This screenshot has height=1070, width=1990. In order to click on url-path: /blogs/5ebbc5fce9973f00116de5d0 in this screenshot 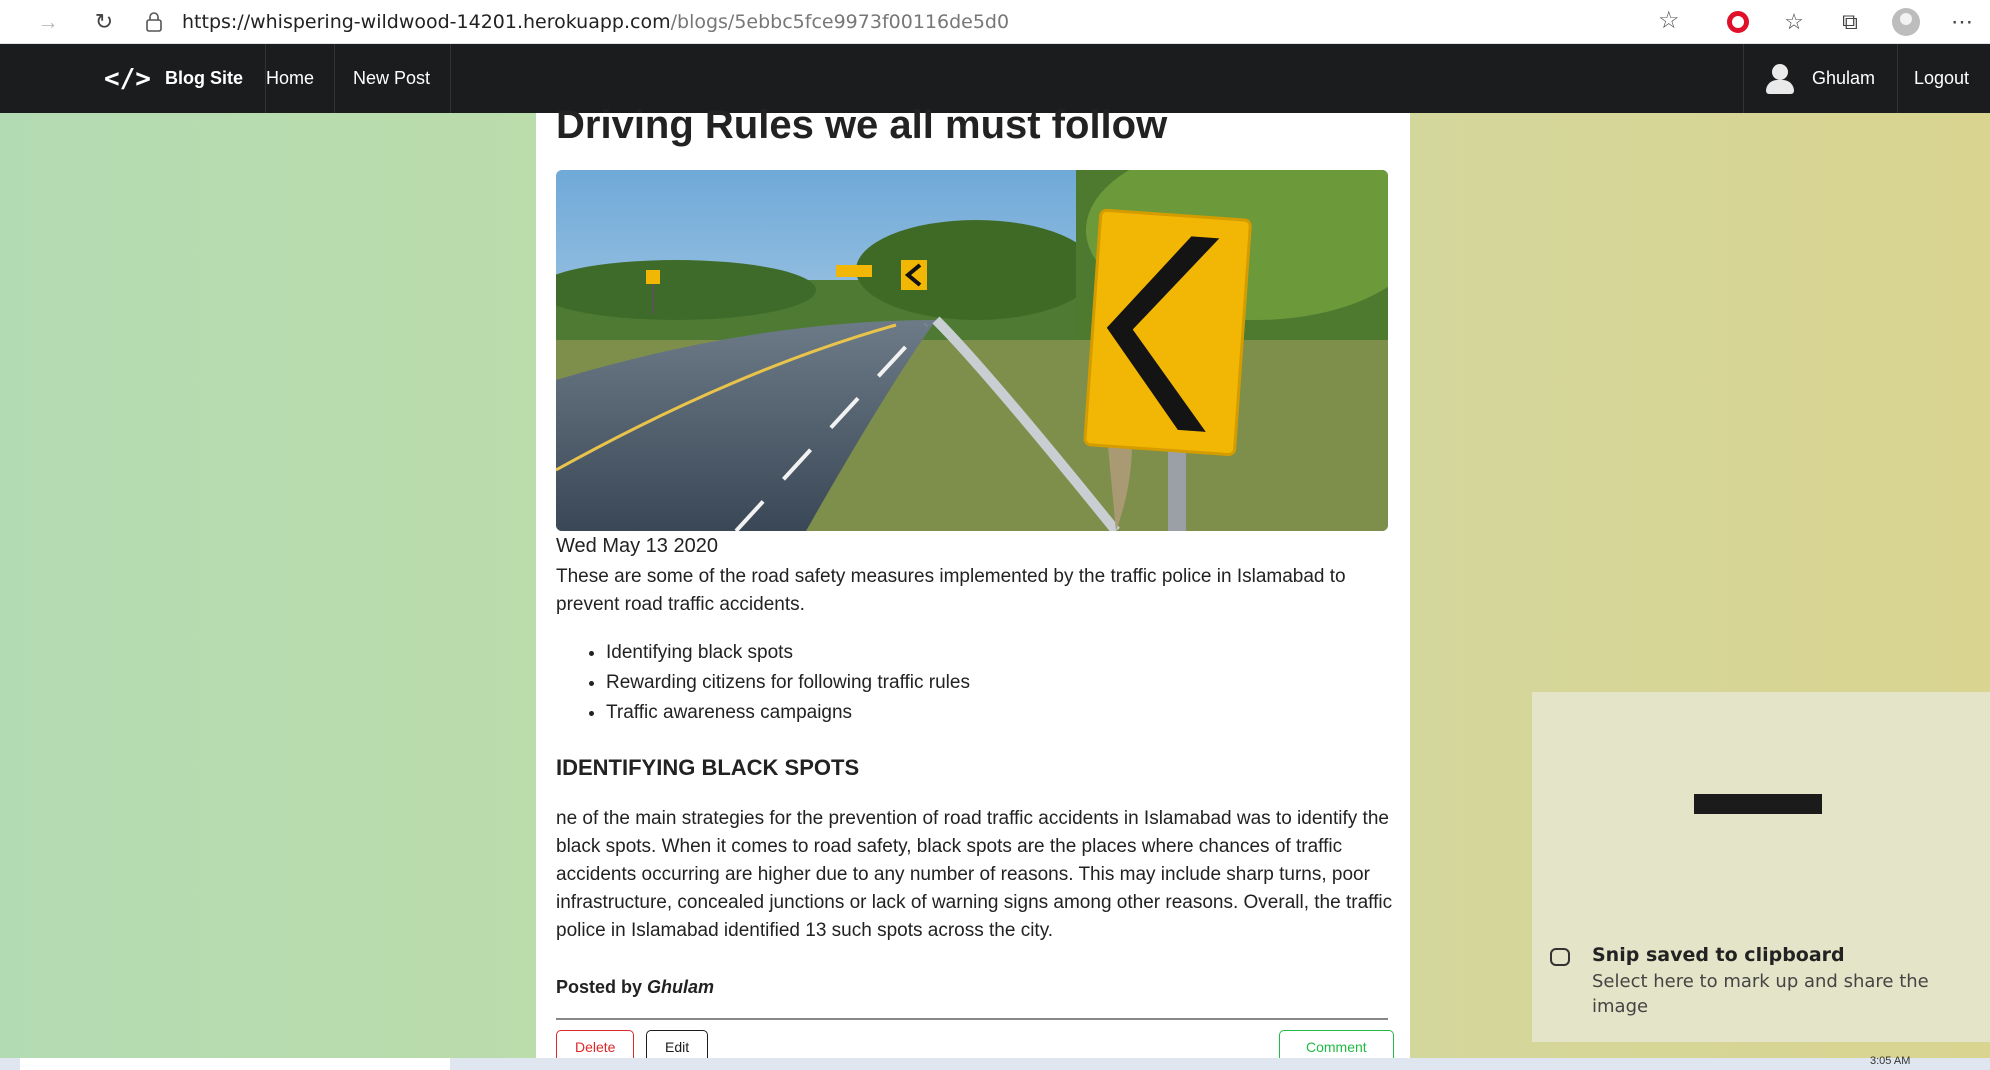, I will do `click(840, 22)`.